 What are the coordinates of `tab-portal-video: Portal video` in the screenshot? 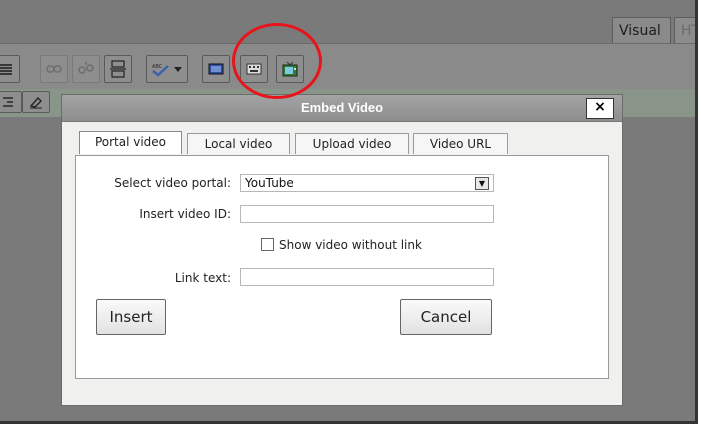 It's located at (130, 142).